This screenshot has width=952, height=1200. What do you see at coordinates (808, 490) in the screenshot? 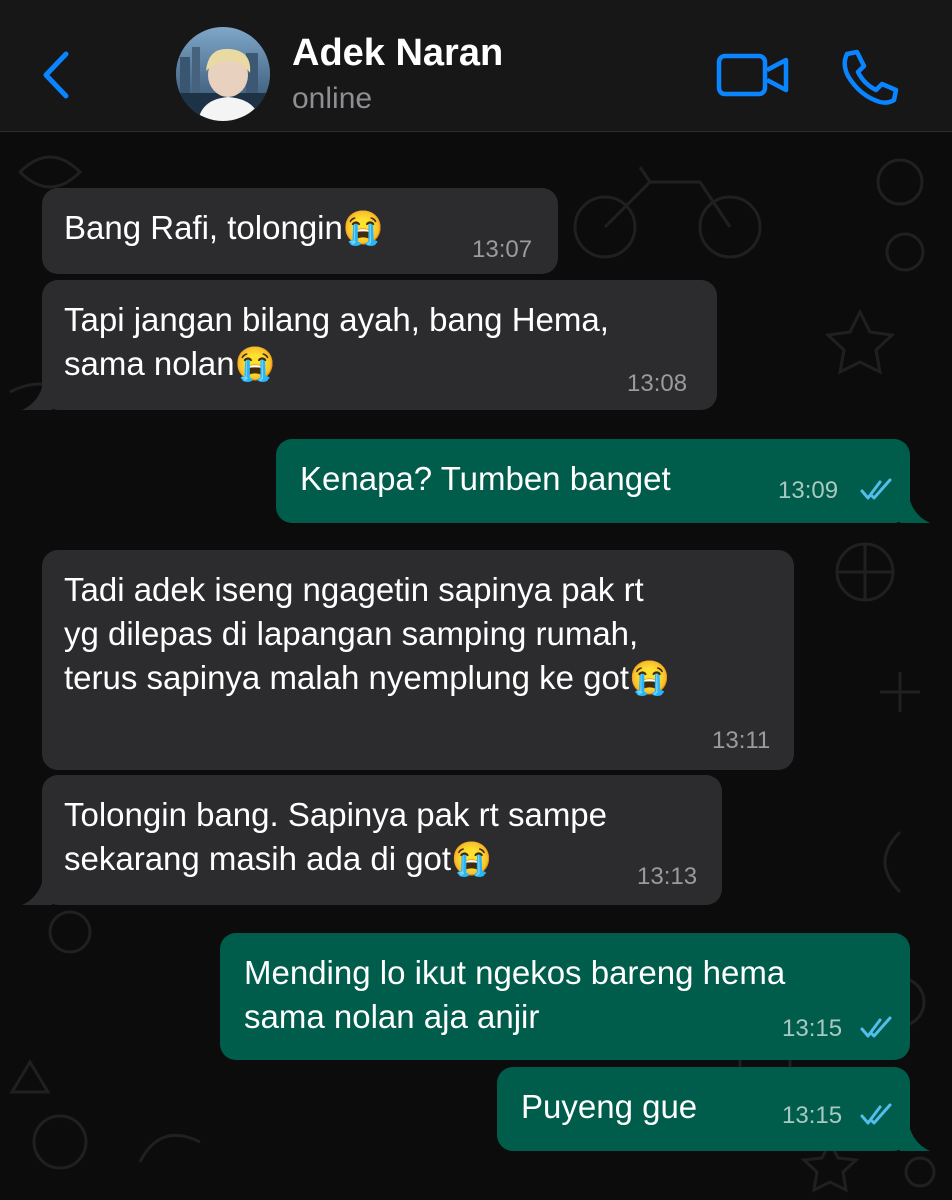
I see `message-timestamp: 13:09` at bounding box center [808, 490].